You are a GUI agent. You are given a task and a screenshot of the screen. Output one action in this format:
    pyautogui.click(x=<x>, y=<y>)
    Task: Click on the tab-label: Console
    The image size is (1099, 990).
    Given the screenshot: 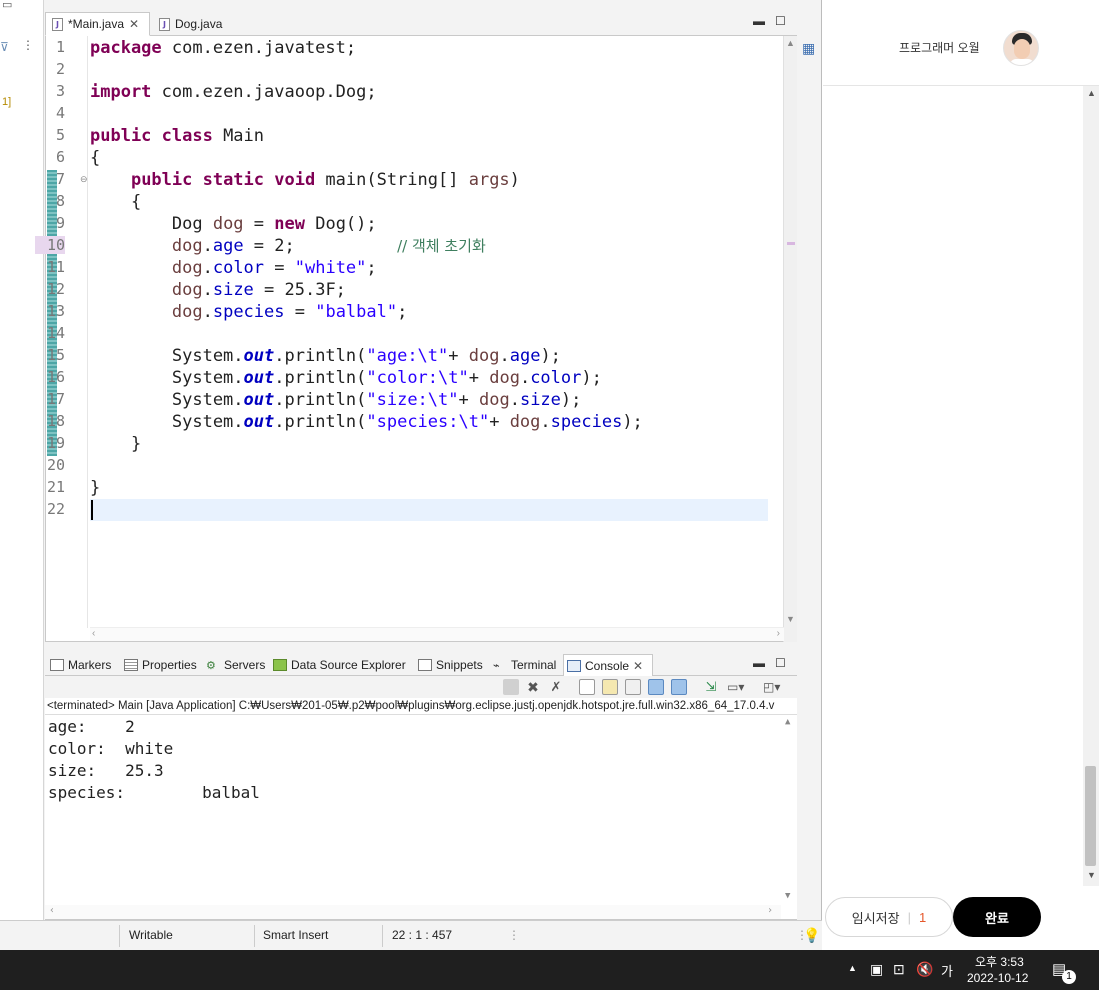 What is the action you would take?
    pyautogui.click(x=607, y=665)
    